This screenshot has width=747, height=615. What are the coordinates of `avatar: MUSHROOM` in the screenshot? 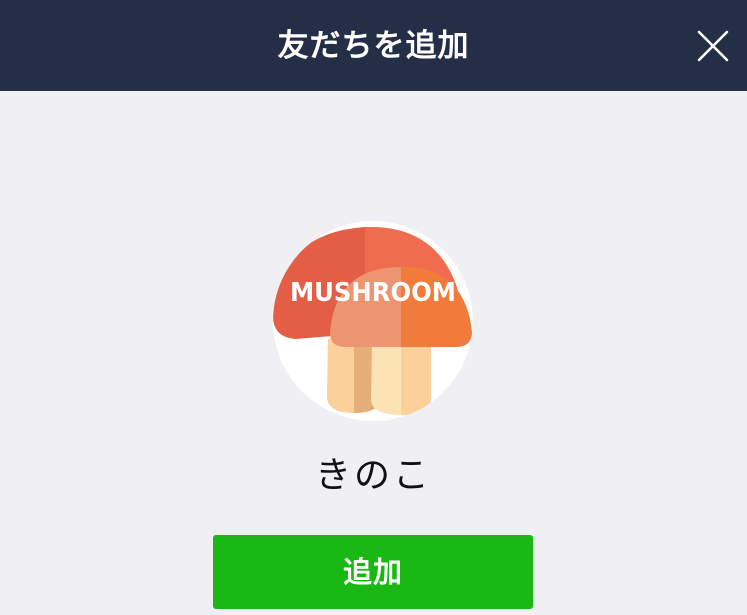 It's located at (373, 321).